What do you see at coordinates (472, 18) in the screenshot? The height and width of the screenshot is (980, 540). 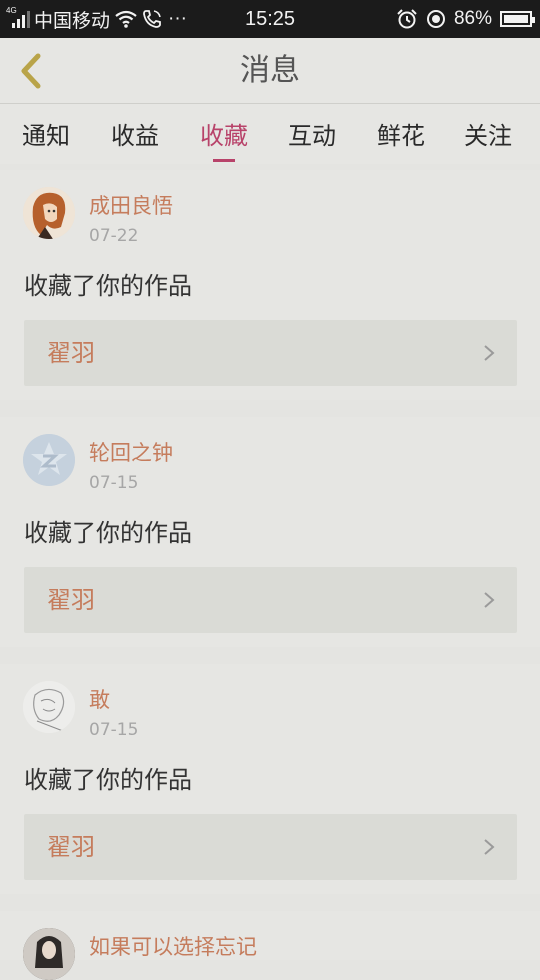 I see `battery-percent: 86%` at bounding box center [472, 18].